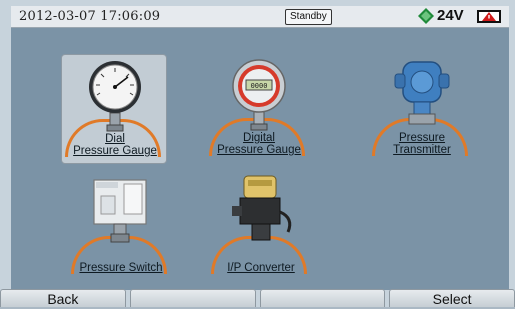 The width and height of the screenshot is (515, 309). I want to click on tile-label: Pressure Switch, so click(121, 268).